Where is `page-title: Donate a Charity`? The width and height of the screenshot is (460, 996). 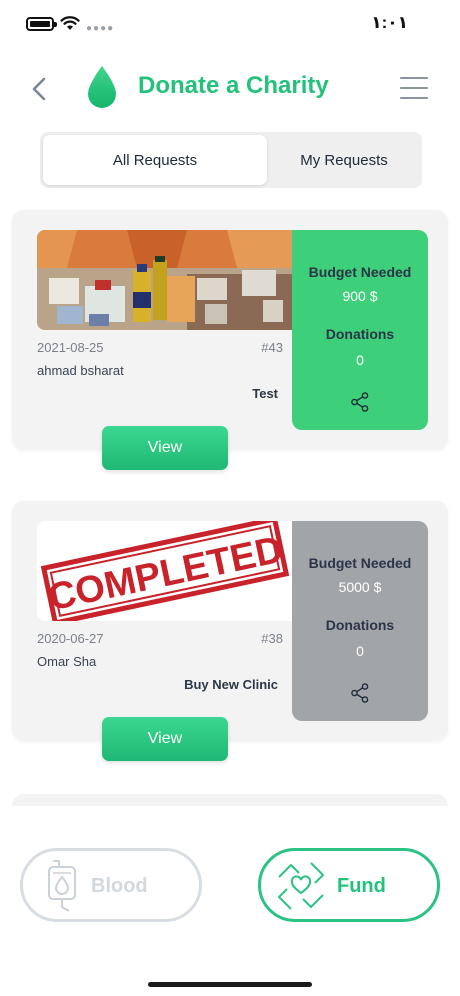
page-title: Donate a Charity is located at coordinates (233, 85).